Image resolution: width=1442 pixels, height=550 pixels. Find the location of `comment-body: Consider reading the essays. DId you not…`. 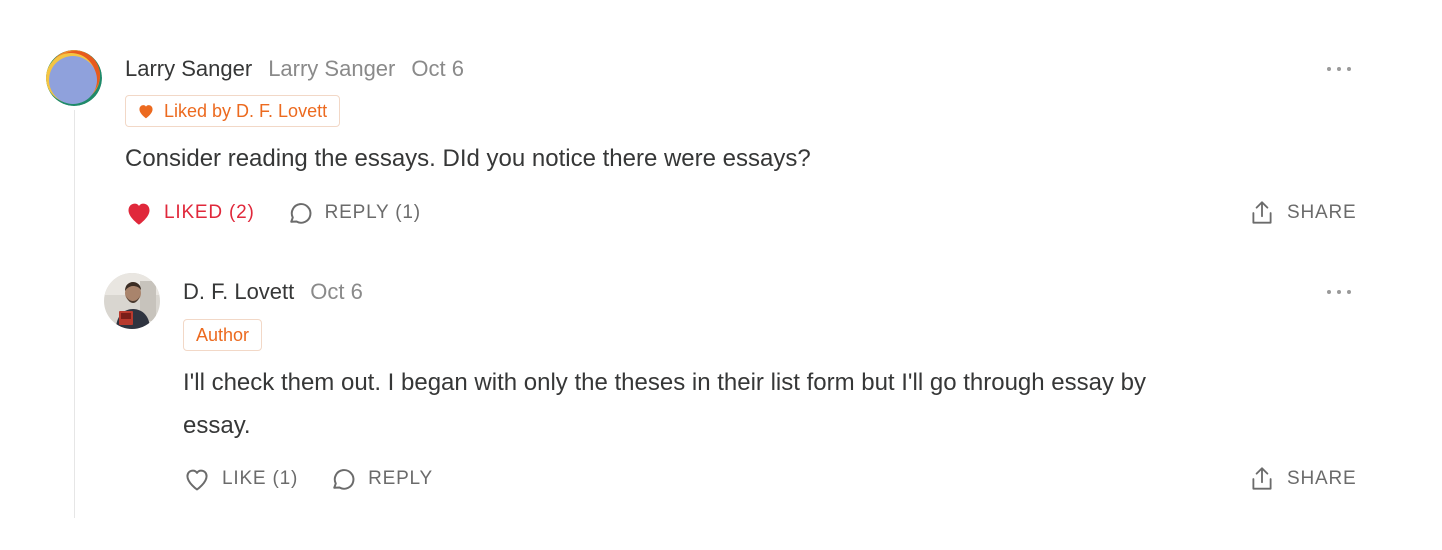

comment-body: Consider reading the essays. DId you not… is located at coordinates (468, 158).